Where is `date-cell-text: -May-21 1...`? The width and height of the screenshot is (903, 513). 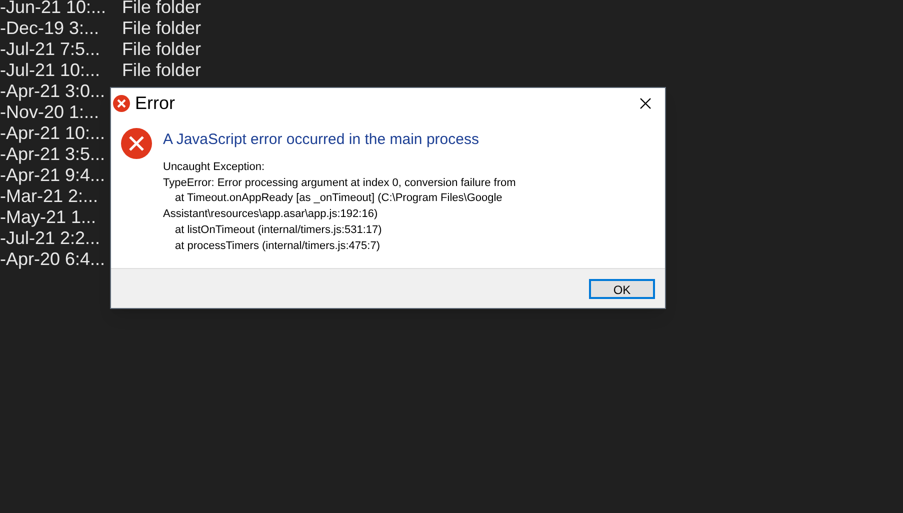 date-cell-text: -May-21 1... is located at coordinates (49, 217).